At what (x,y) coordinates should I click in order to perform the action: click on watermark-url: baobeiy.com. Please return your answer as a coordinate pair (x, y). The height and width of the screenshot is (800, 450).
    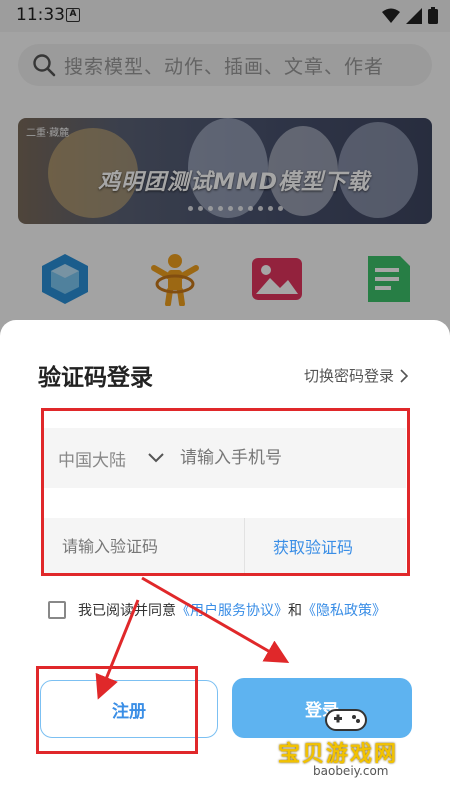
    Looking at the image, I should click on (351, 771).